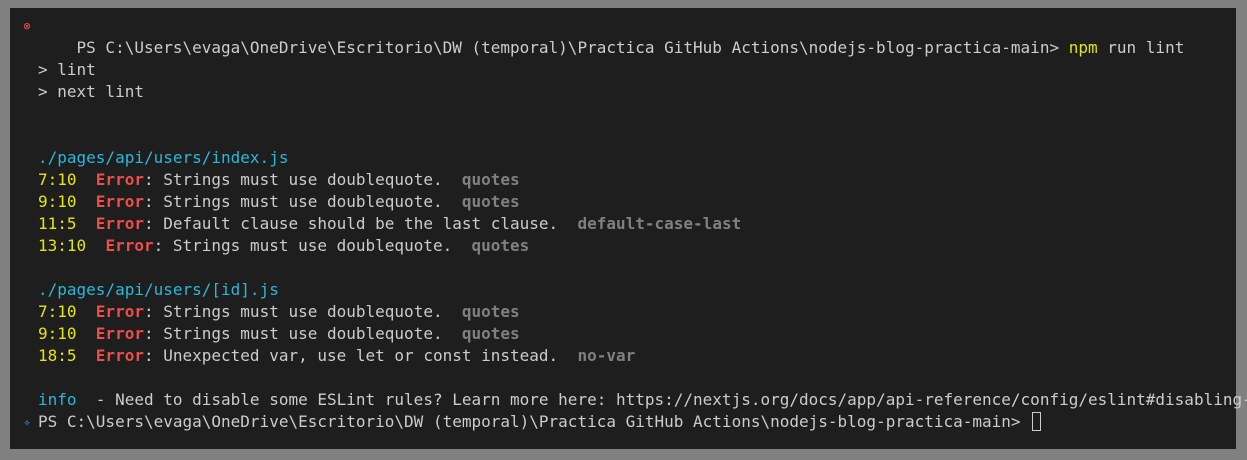 The height and width of the screenshot is (460, 1247). I want to click on lint-file-path: ./pages/api/users/index.js, so click(163, 157).